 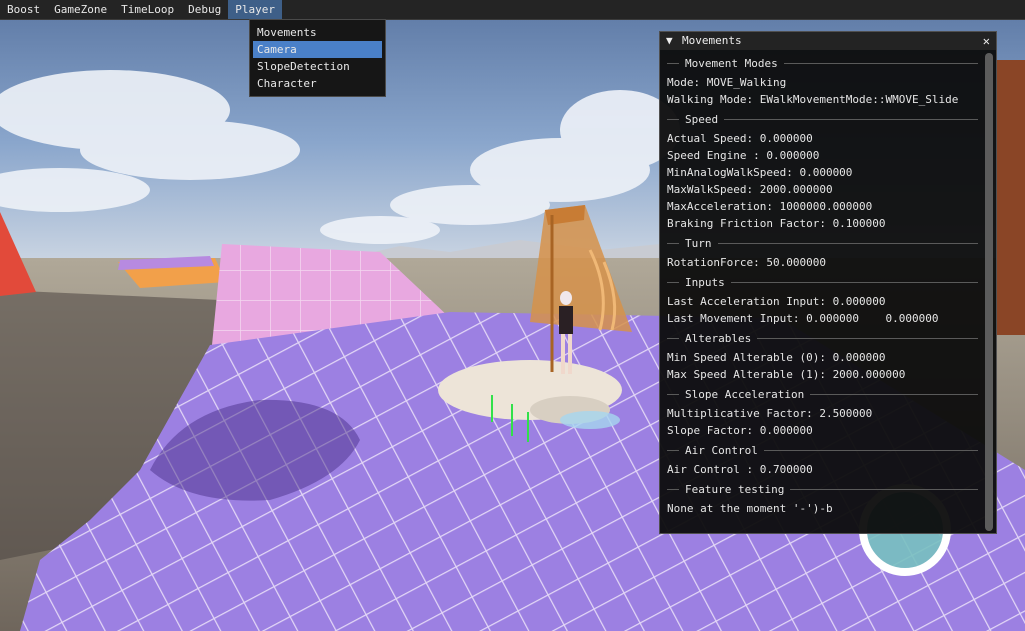 What do you see at coordinates (721, 450) in the screenshot?
I see `section-title: Air Control` at bounding box center [721, 450].